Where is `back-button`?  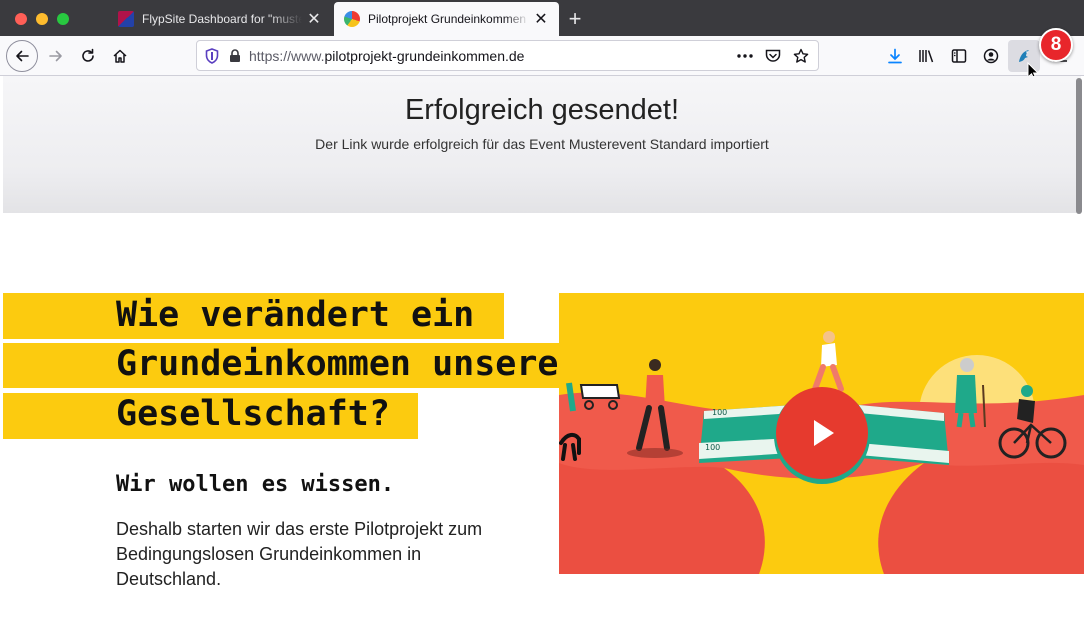
back-button is located at coordinates (22, 56).